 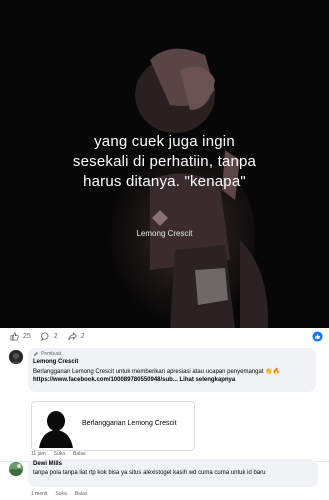 What do you see at coordinates (20, 336) in the screenshot?
I see `like-reaction: 25` at bounding box center [20, 336].